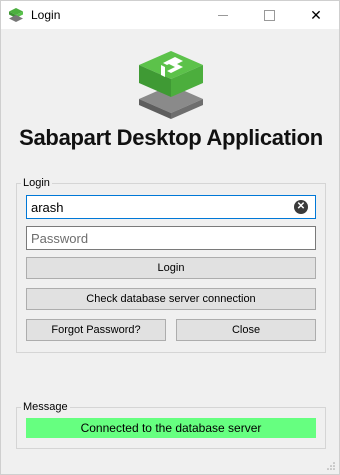 Image resolution: width=340 pixels, height=475 pixels. I want to click on username-field: ✕, so click(171, 207).